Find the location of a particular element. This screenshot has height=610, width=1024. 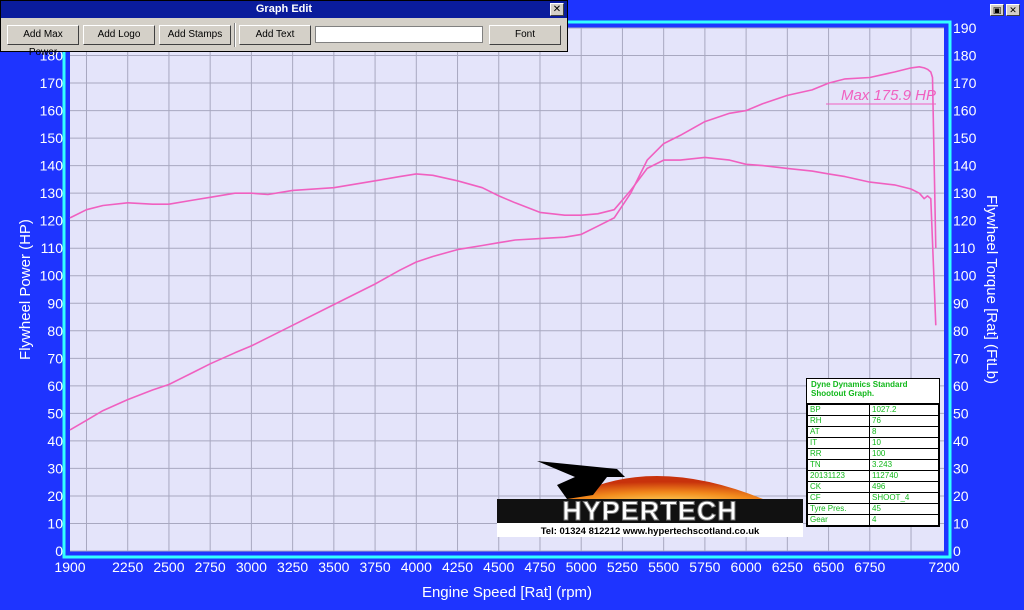

close-icon: ✕ is located at coordinates (557, 9).